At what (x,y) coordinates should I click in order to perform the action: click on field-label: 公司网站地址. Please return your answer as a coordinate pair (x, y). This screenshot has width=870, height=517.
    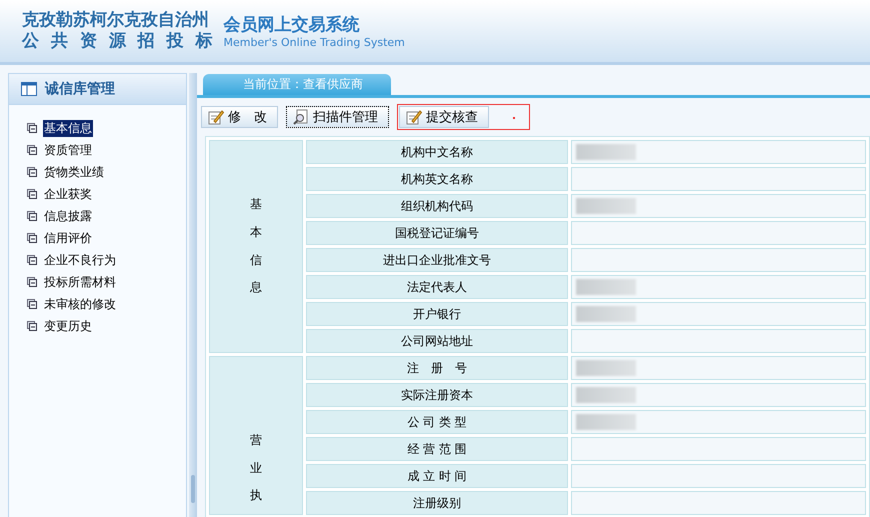
    Looking at the image, I should click on (437, 341).